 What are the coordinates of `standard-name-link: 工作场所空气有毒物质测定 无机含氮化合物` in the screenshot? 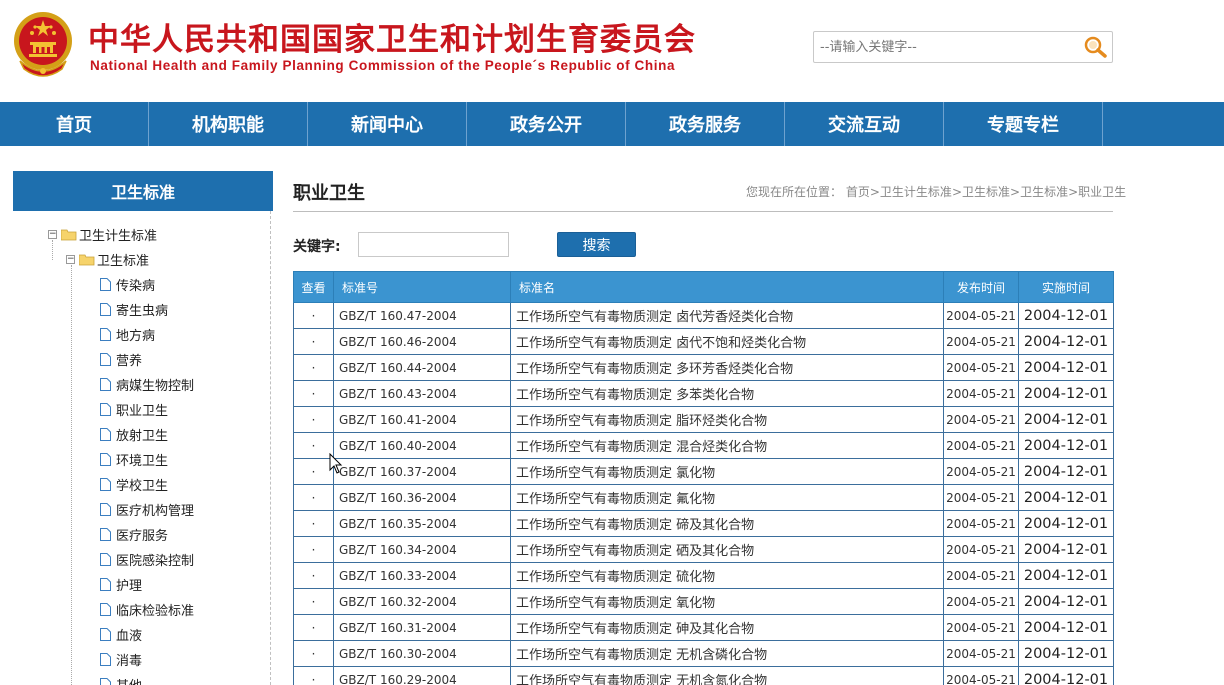 It's located at (727, 675).